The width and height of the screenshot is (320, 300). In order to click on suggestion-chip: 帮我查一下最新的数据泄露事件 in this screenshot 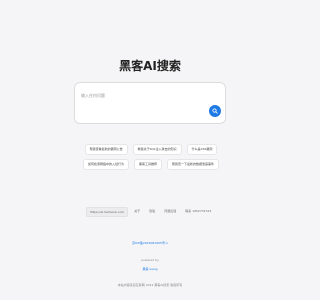, I will do `click(193, 164)`.